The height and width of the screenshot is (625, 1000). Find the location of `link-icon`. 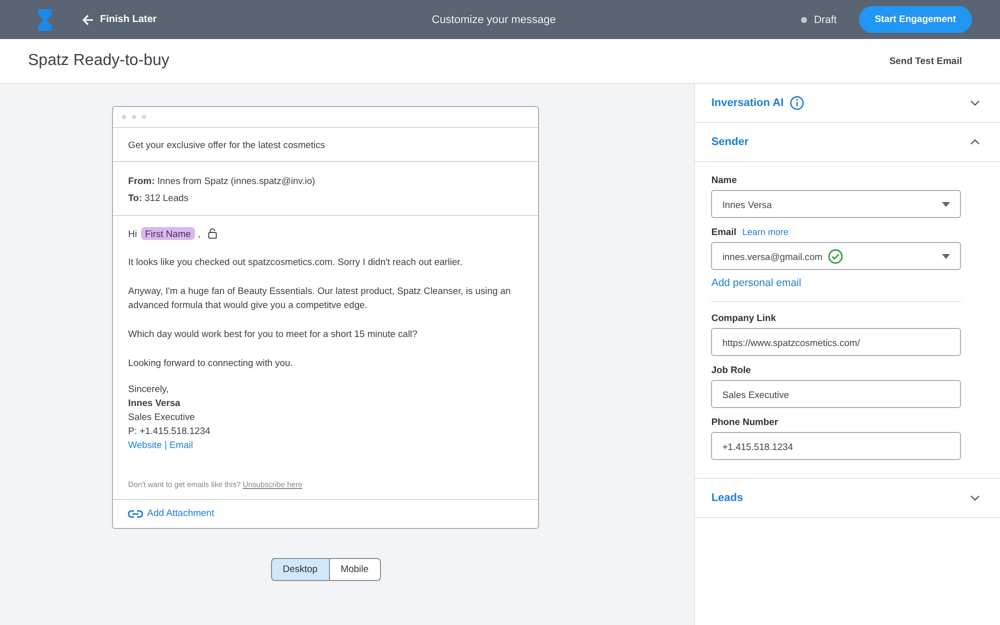

link-icon is located at coordinates (136, 514).